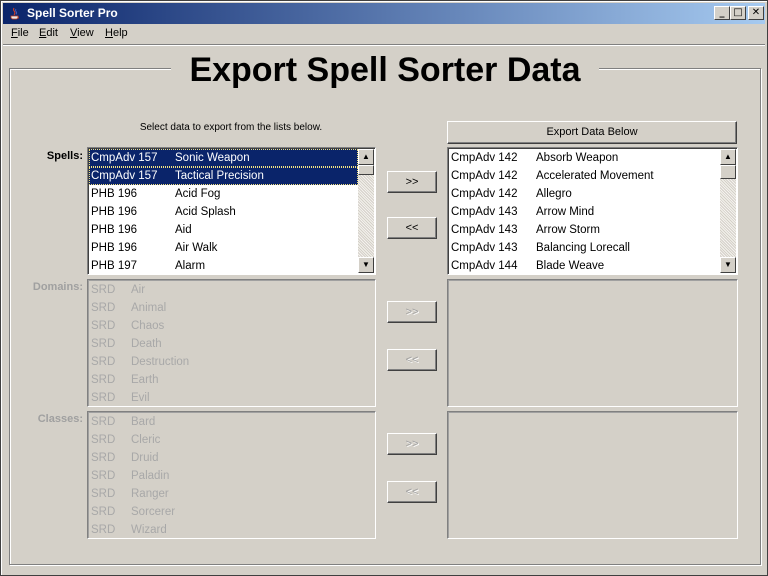  What do you see at coordinates (554, 194) in the screenshot?
I see `item-name: Allegro` at bounding box center [554, 194].